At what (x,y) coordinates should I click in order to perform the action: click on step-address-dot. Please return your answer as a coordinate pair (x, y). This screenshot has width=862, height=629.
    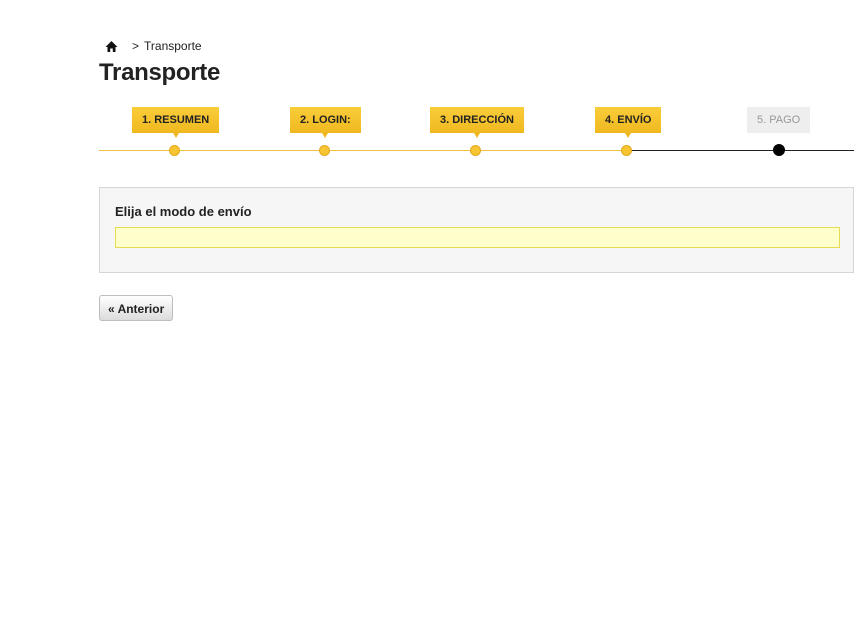
    Looking at the image, I should click on (475, 150).